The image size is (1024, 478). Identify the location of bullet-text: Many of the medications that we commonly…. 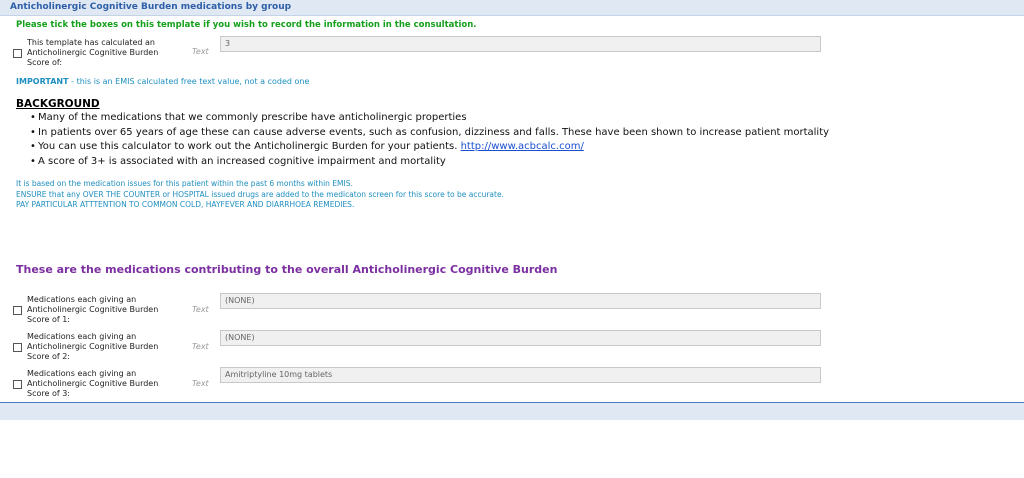
(252, 117).